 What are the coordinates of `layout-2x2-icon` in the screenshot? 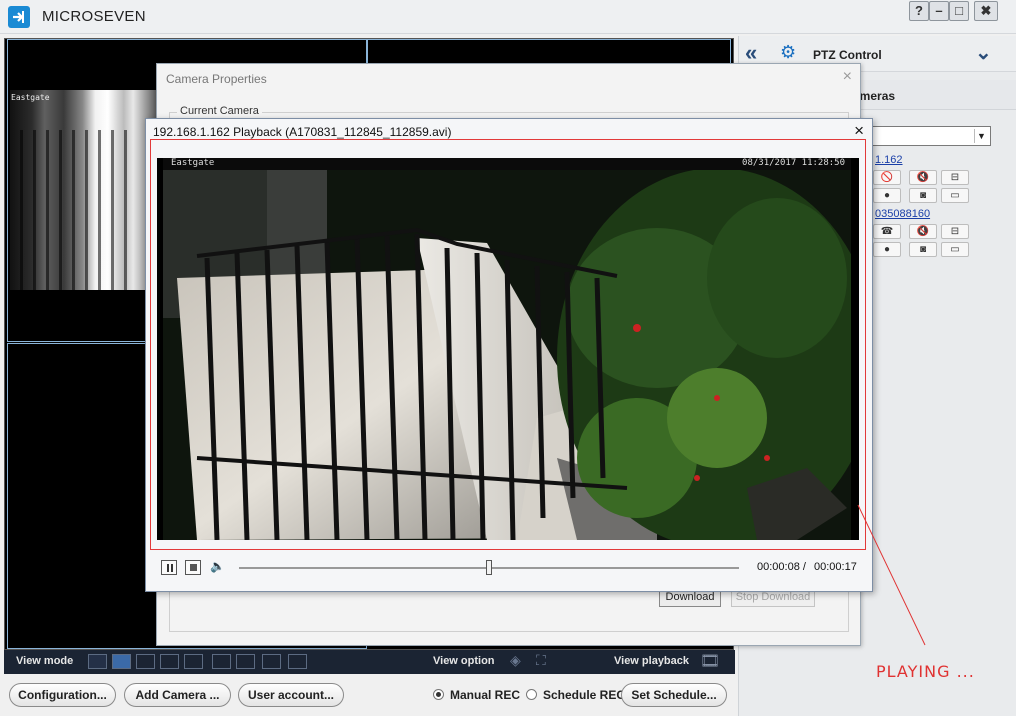 It's located at (121, 661).